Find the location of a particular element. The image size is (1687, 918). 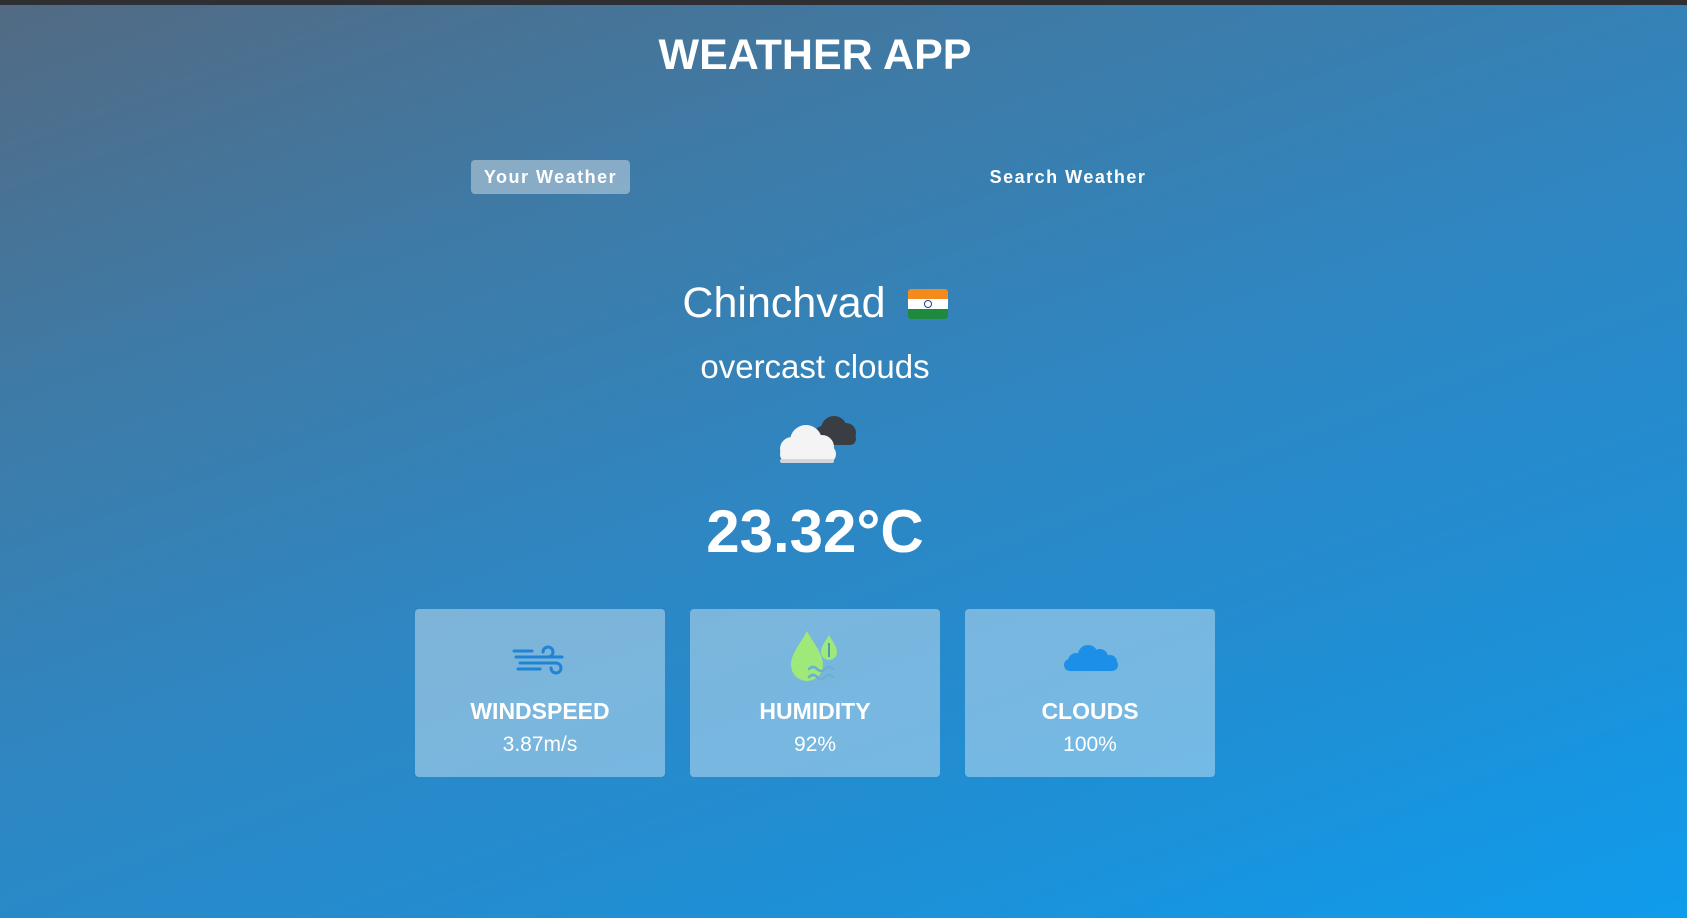

location-heading: Chinchvad is located at coordinates (815, 302).